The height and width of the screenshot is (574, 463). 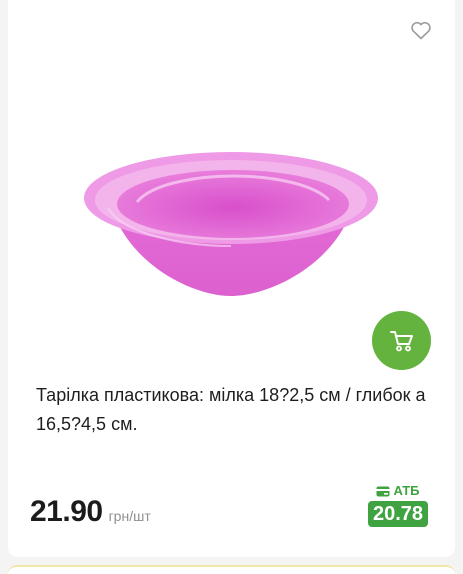 What do you see at coordinates (66, 511) in the screenshot?
I see `price-value: 21.90` at bounding box center [66, 511].